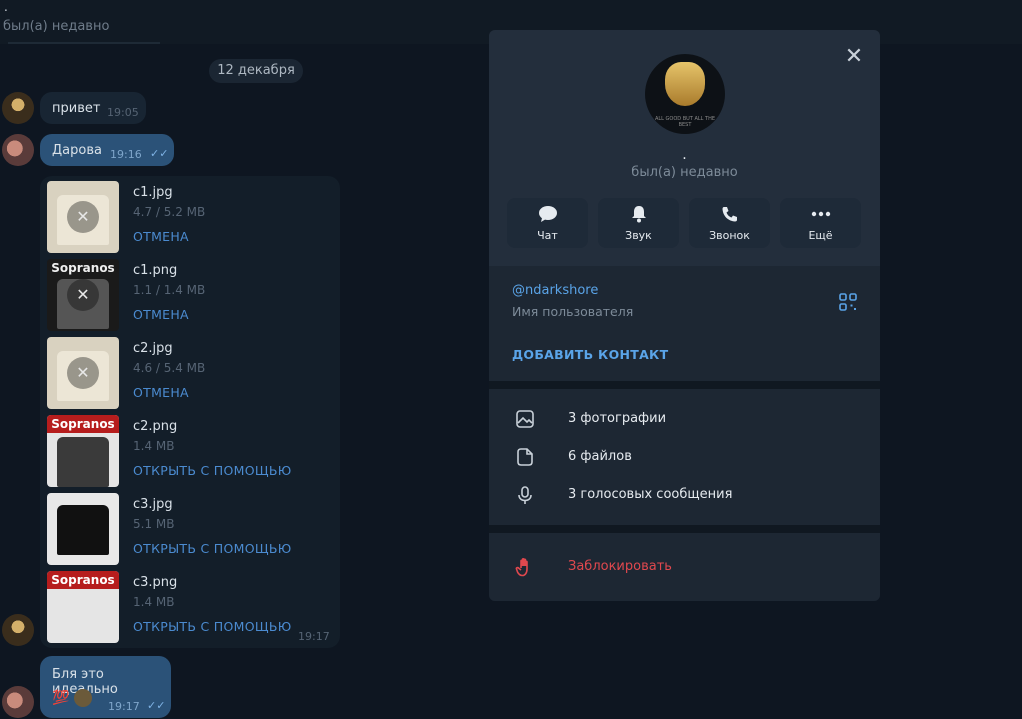  Describe the element at coordinates (177, 529) in the screenshot. I see `file-item: c3.jpg 5.1 MB ОТКРЫТЬ С ПОМОЩЬЮ` at that location.